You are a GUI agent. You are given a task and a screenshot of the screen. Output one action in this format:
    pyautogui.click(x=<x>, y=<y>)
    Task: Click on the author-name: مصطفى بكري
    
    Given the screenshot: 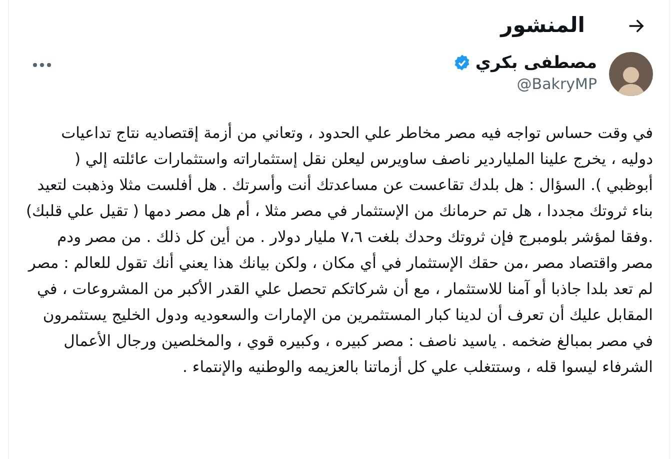 What is the action you would take?
    pyautogui.click(x=536, y=63)
    